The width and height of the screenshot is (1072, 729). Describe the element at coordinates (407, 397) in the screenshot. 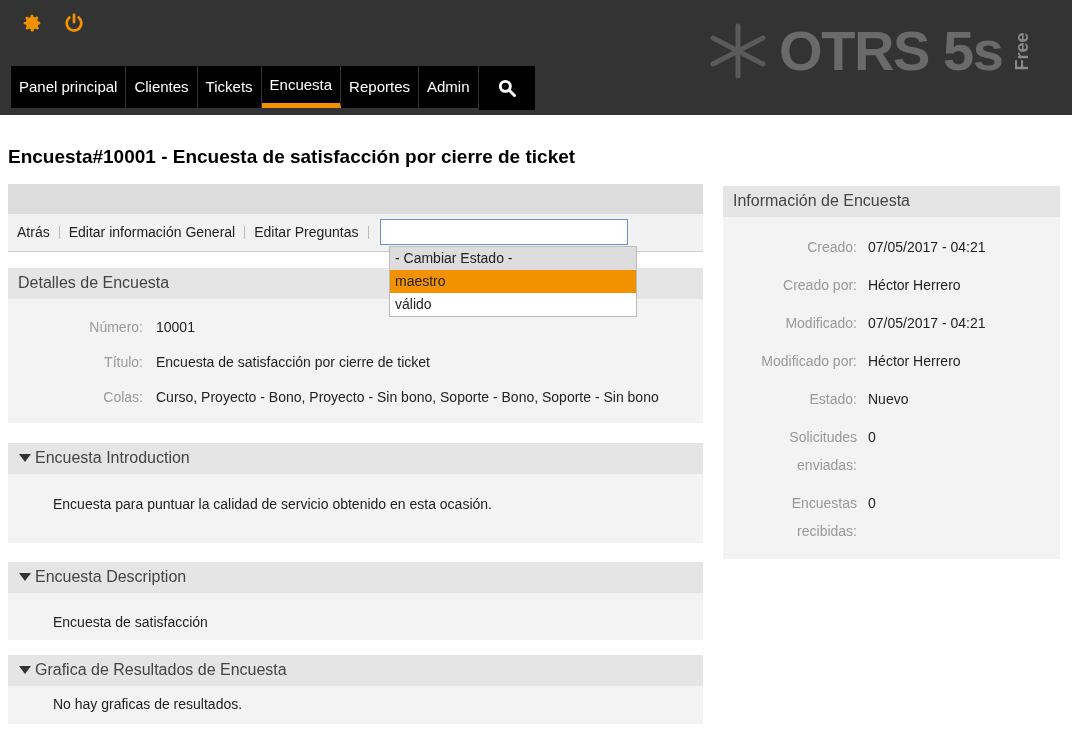

I see `field-value: Curso, Proyecto - Bono, Proyecto - Sin bono, Soporte - Bono, Soporte - Sin bono` at that location.